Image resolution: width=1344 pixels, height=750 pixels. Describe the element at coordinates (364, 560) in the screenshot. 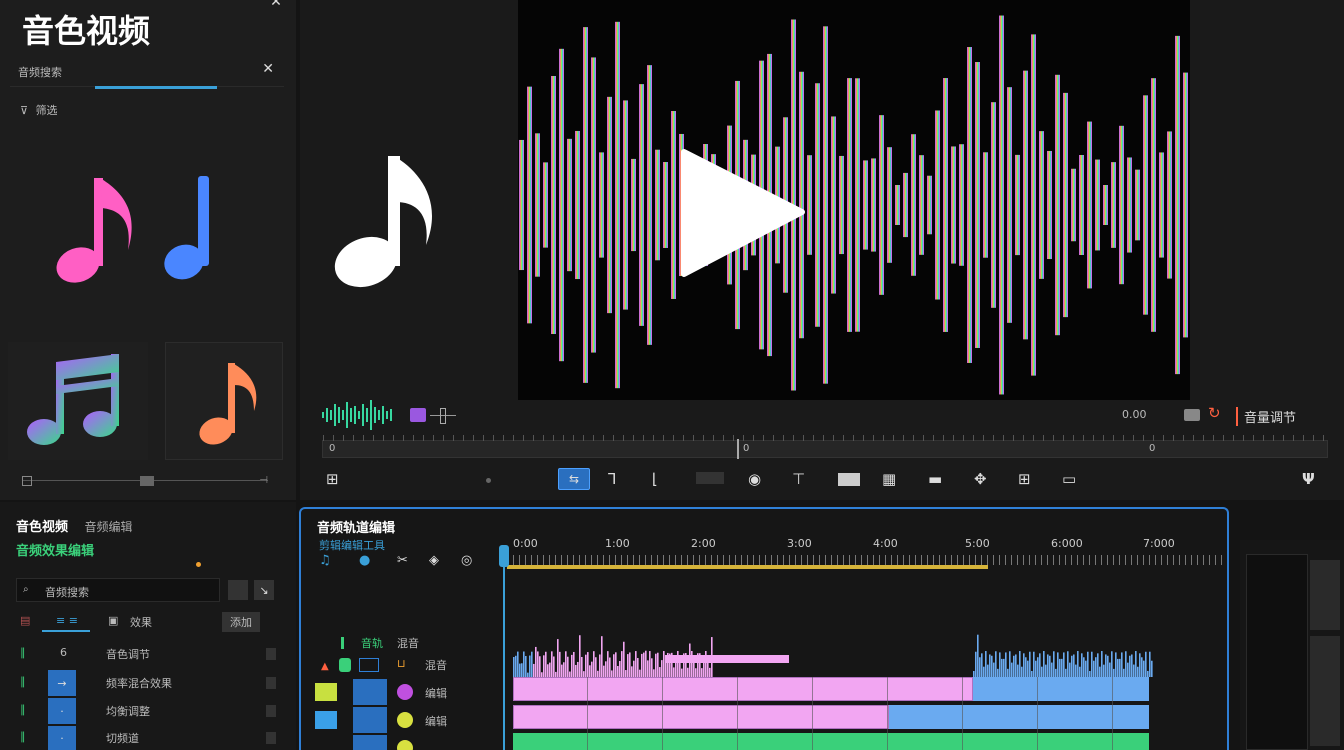

I see `drop-tool-icon: ●` at that location.